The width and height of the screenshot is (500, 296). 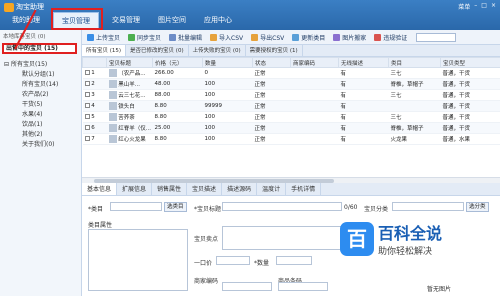 What do you see at coordinates (135, 189) in the screenshot?
I see `tab-extended-info: 扩展信息` at bounding box center [135, 189].